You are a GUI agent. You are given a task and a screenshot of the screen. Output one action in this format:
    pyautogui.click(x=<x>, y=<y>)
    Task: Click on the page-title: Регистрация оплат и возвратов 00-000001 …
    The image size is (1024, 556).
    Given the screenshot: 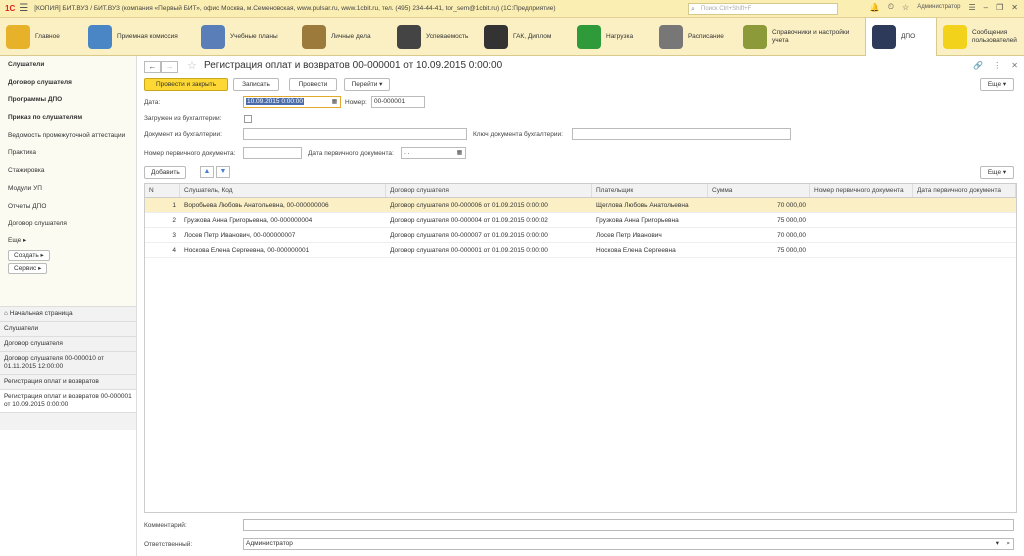 What is the action you would take?
    pyautogui.click(x=353, y=65)
    